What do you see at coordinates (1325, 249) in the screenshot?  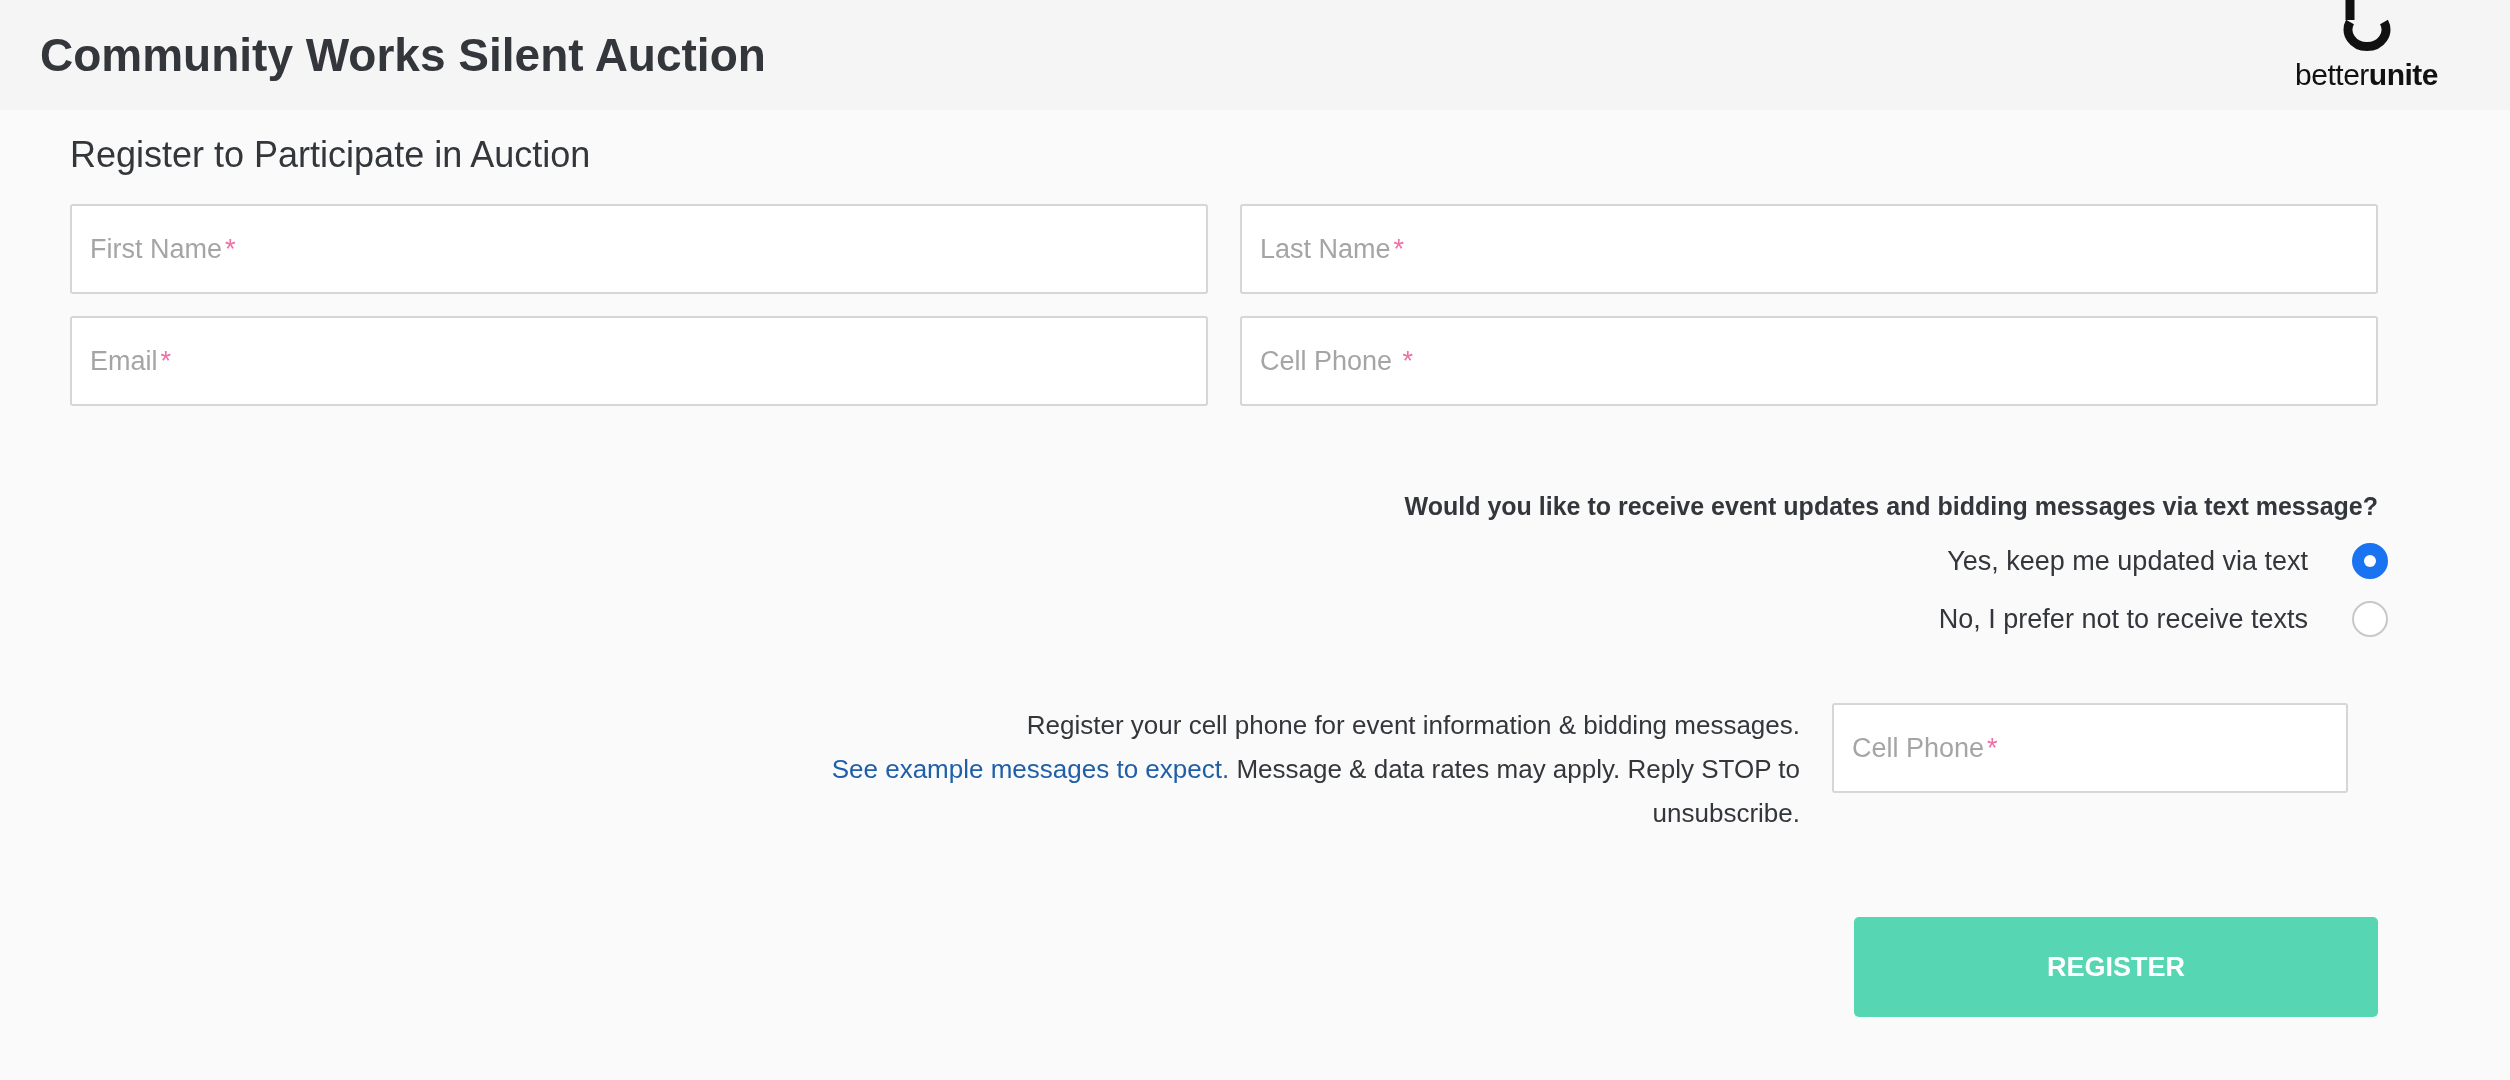 I see `placeholder-text: Last Name` at bounding box center [1325, 249].